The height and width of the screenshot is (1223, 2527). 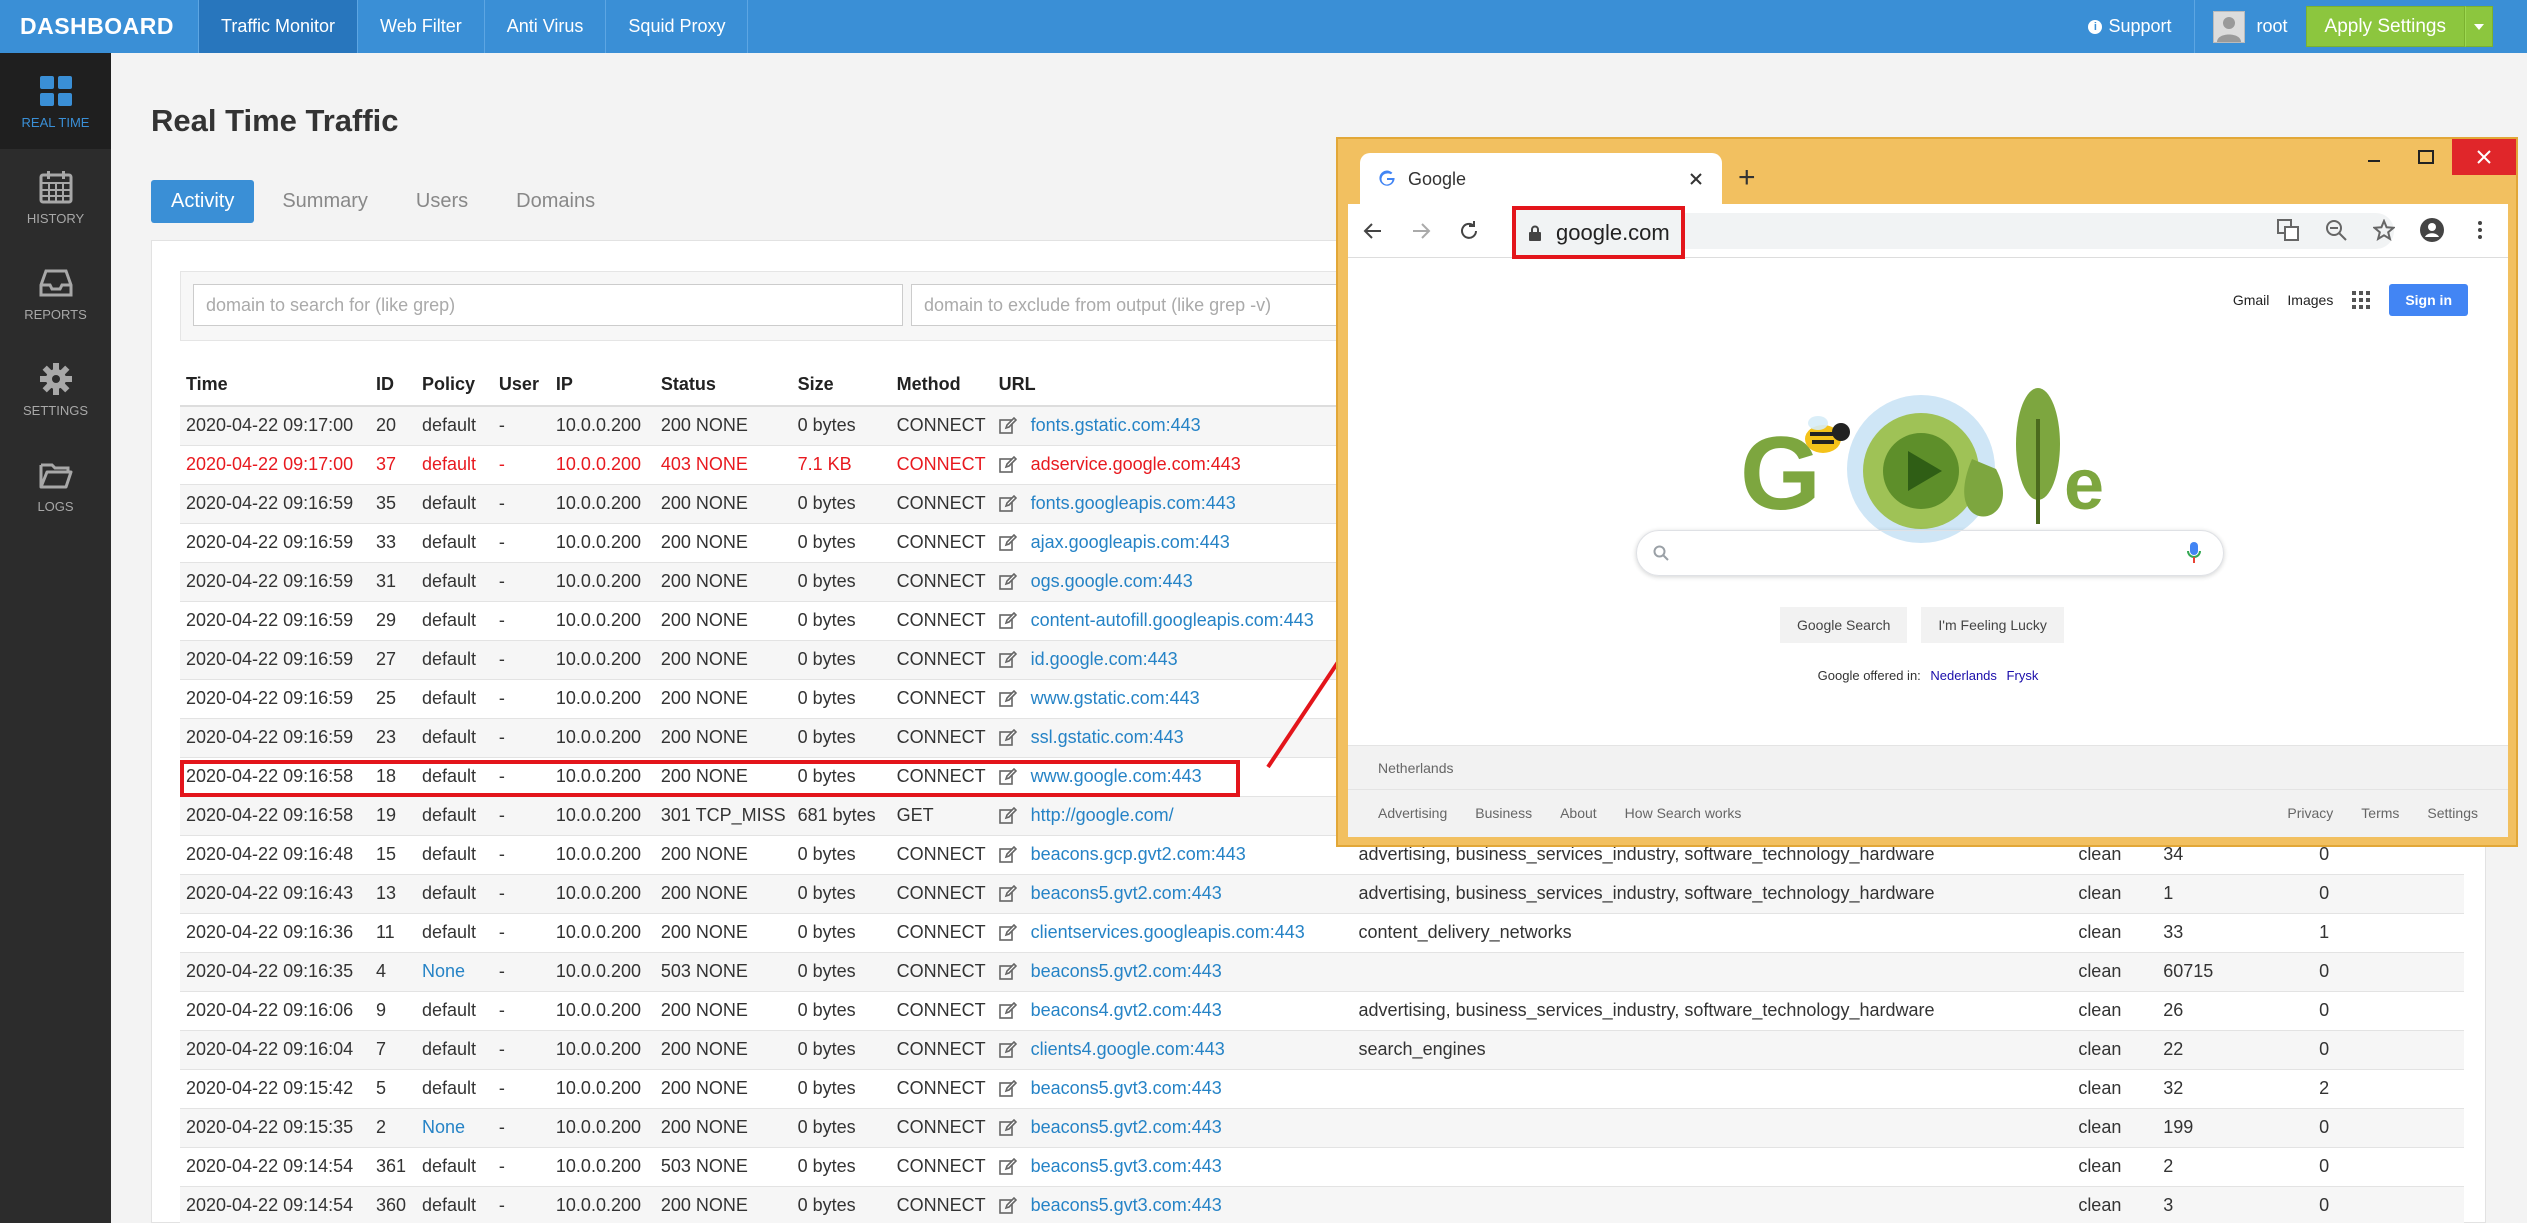 What do you see at coordinates (1412, 813) in the screenshot?
I see `footer-link-advertising: Advertising` at bounding box center [1412, 813].